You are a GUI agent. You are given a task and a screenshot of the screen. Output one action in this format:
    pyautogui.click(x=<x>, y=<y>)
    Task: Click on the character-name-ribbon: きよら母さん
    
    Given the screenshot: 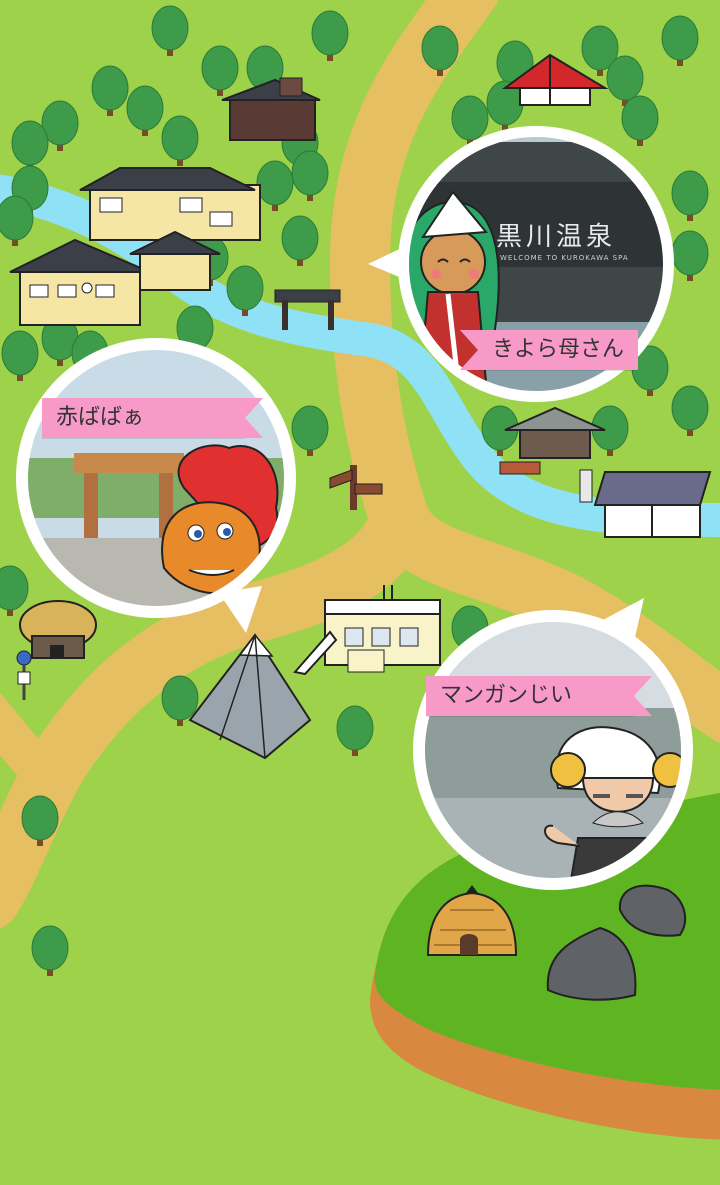 What is the action you would take?
    pyautogui.click(x=549, y=350)
    